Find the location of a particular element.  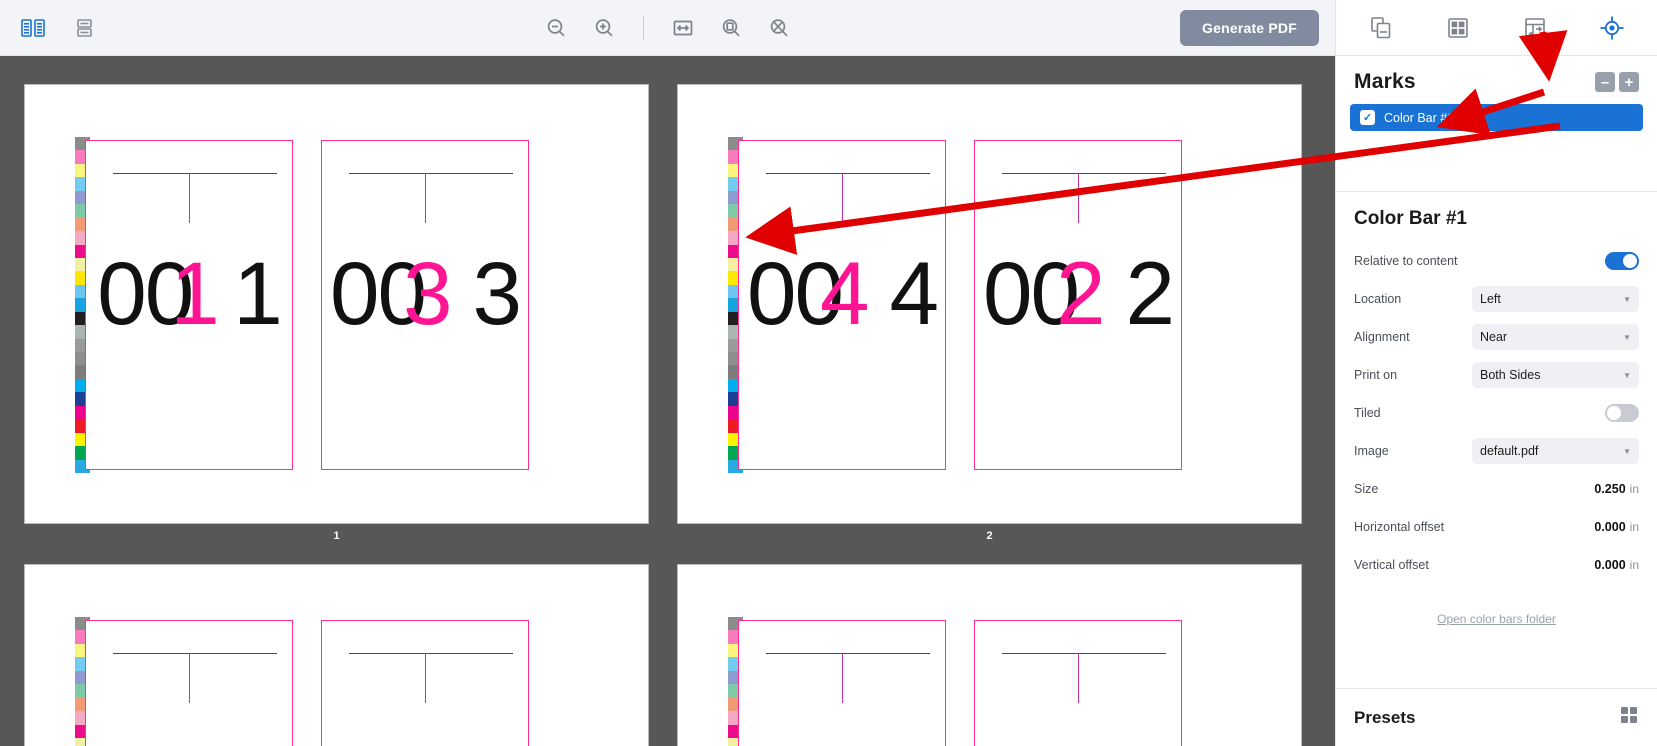

page-number-artwork: 001 1 is located at coordinates (189, 293).